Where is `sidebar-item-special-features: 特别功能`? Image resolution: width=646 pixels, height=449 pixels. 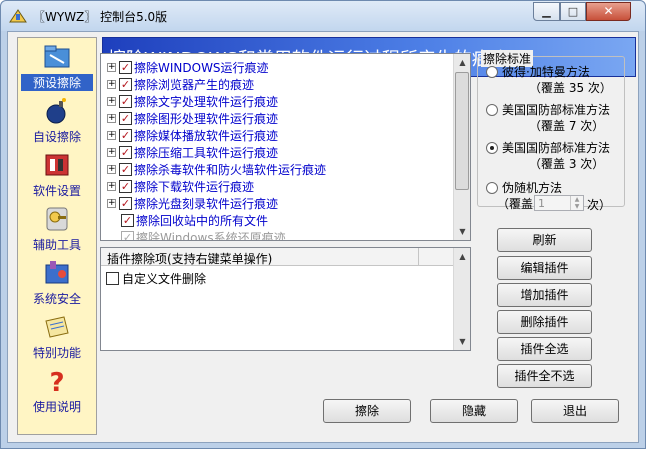
sidebar-item-special-features: 特别功能 is located at coordinates (57, 340).